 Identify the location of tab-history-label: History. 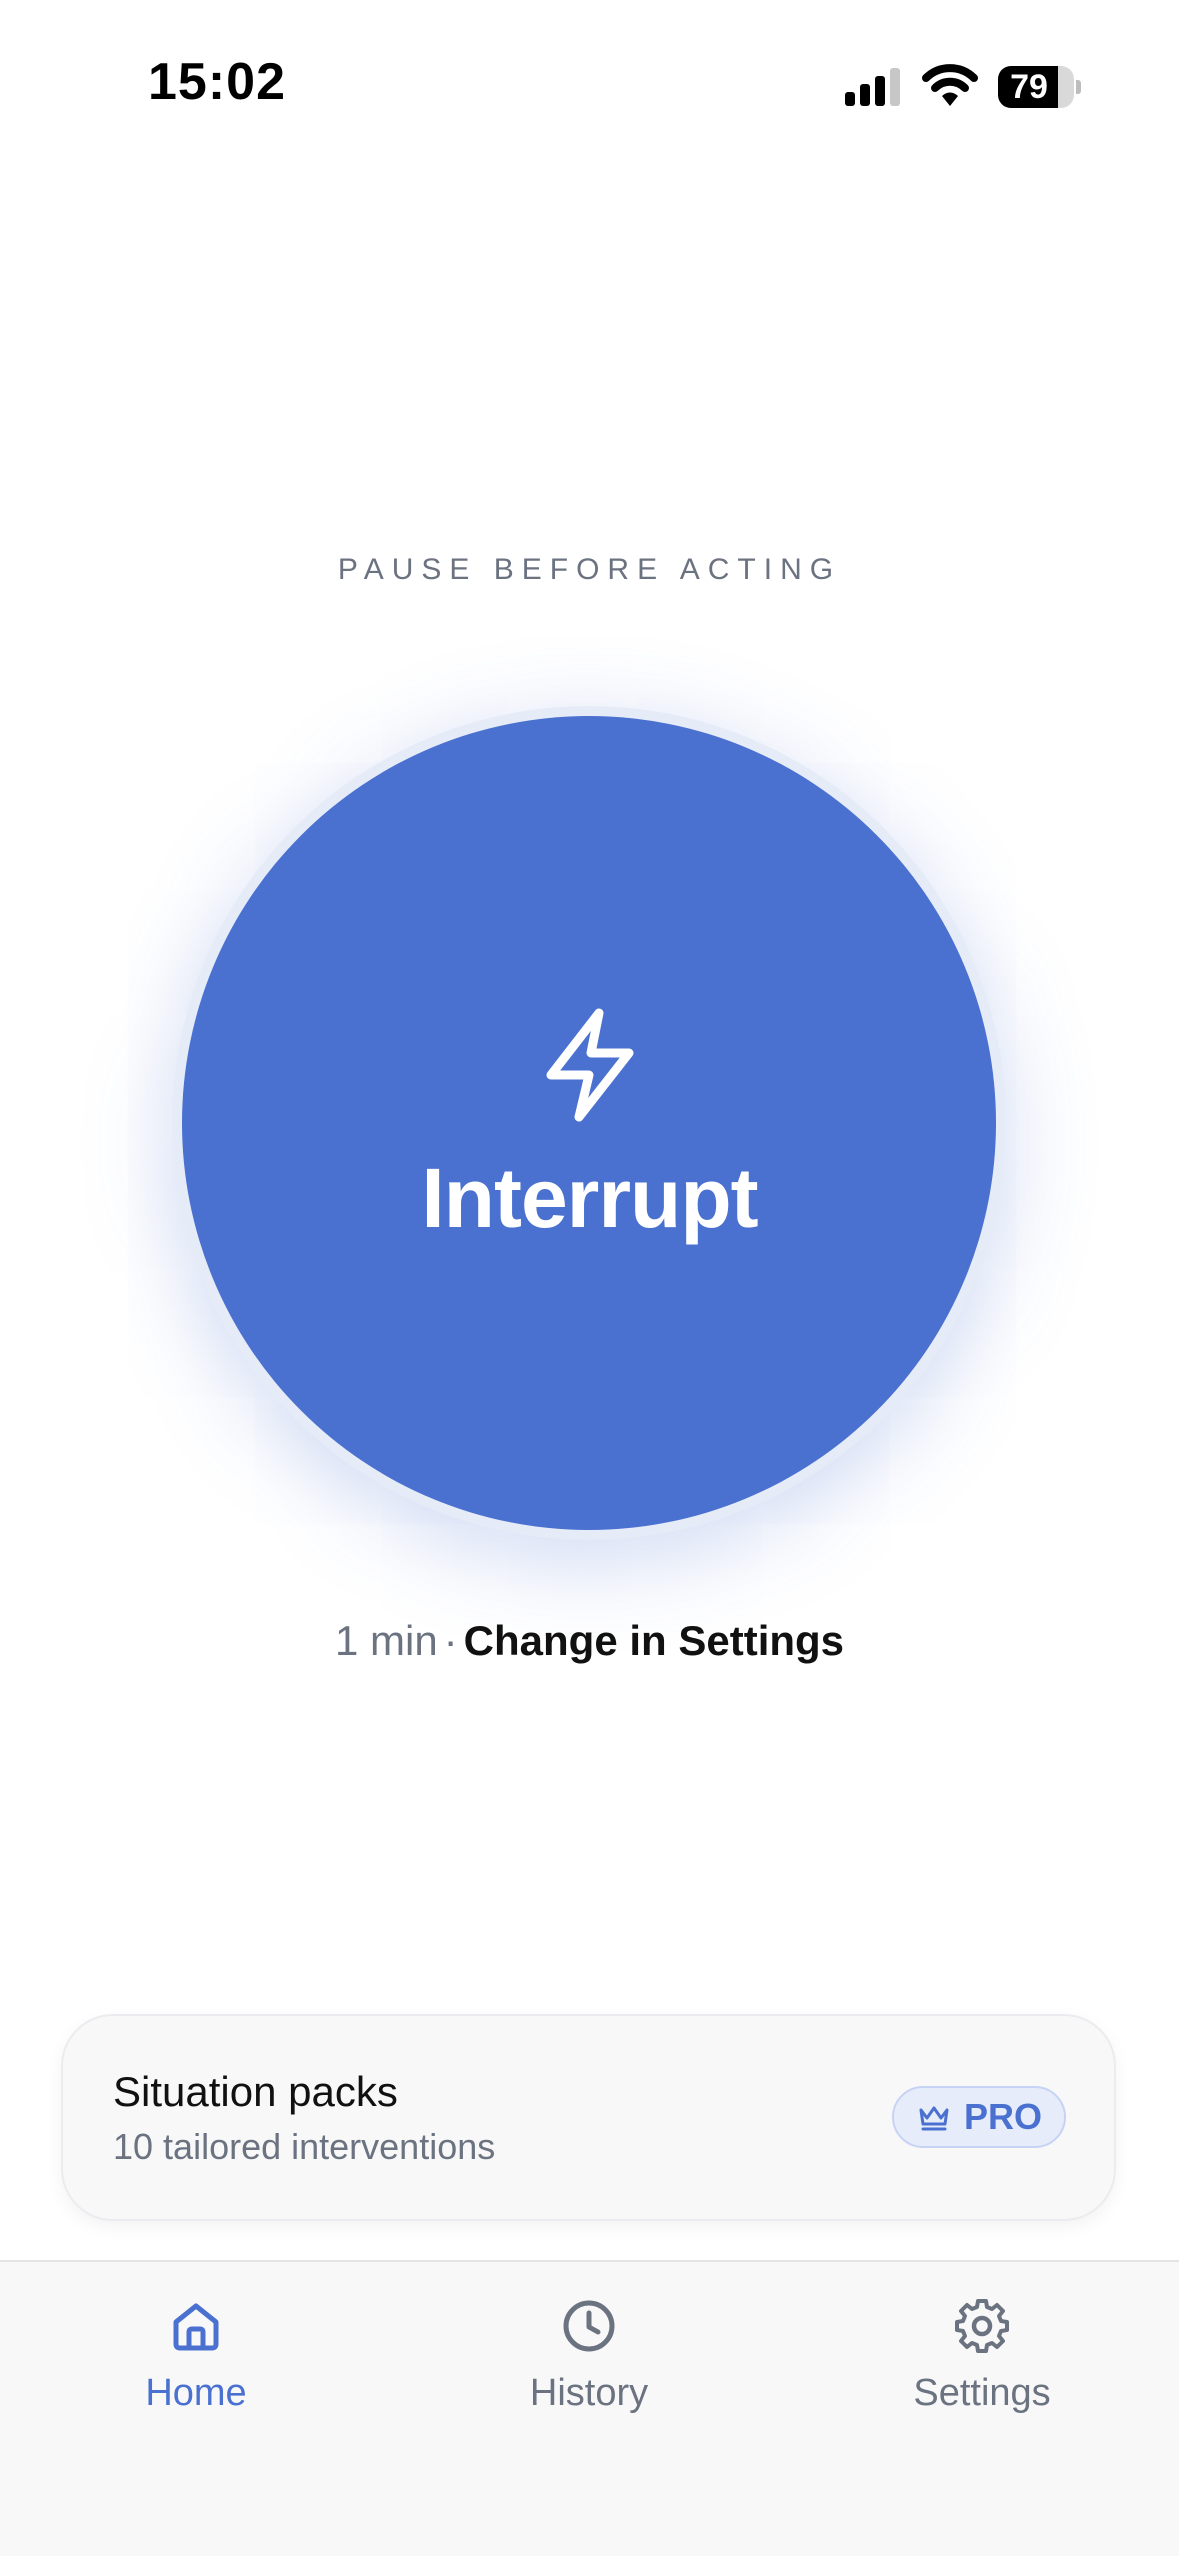
(589, 2393).